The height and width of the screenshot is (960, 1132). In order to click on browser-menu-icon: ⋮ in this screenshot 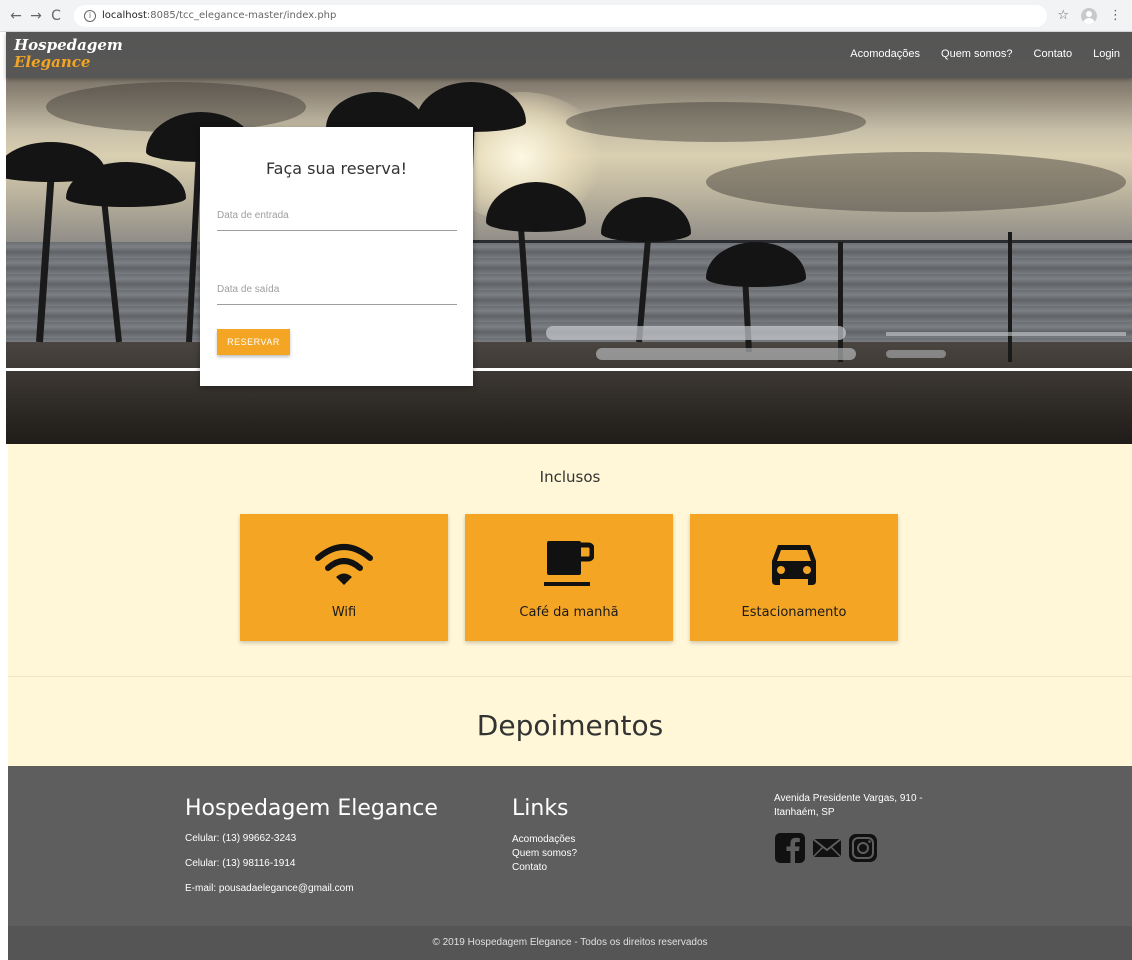, I will do `click(1115, 15)`.